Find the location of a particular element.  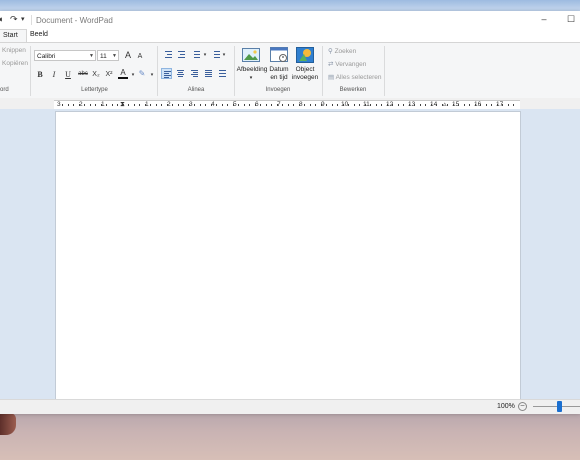

window-title: Document - WordPad is located at coordinates (74, 20).